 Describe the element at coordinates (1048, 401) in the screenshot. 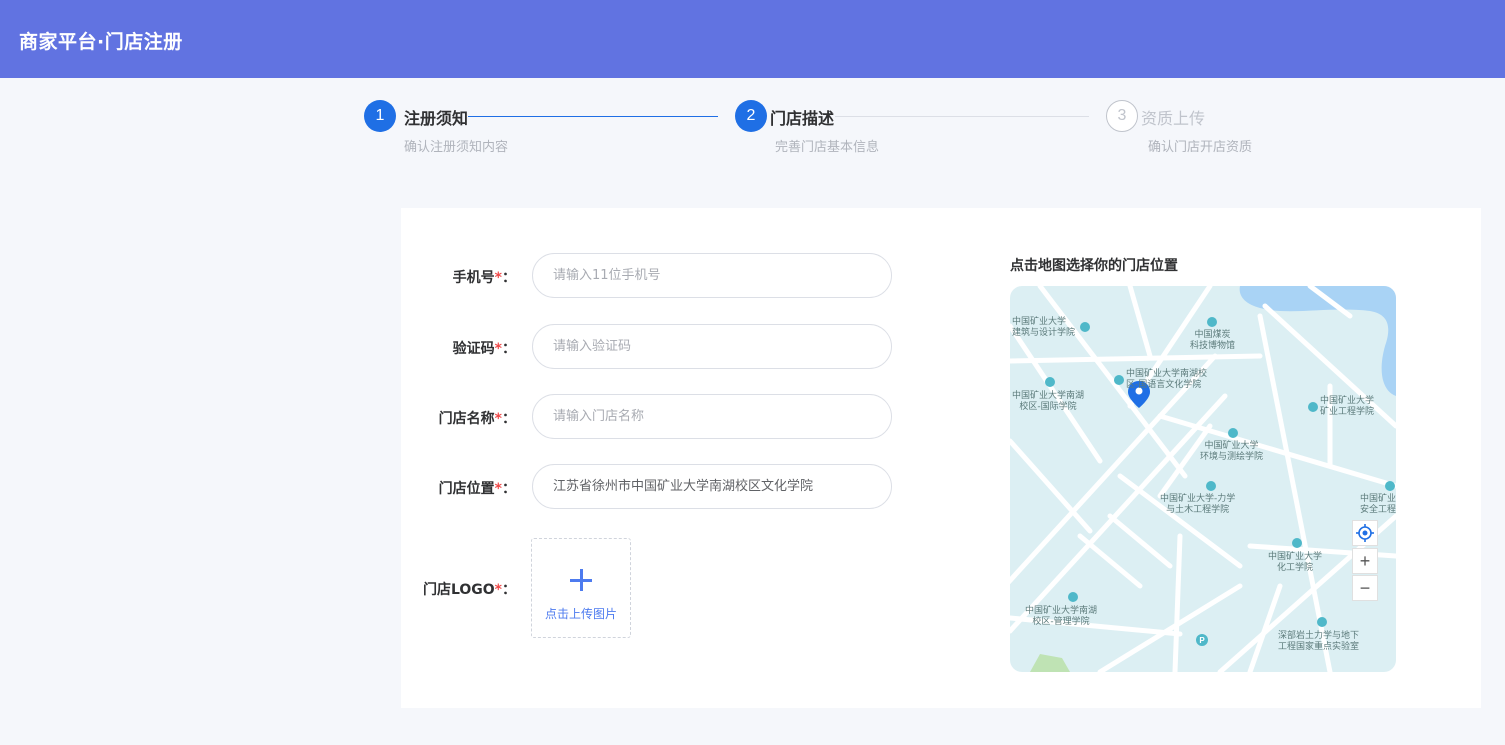

I see `map-poi-label: 中国矿业大学南湖 校区-国际学院` at that location.